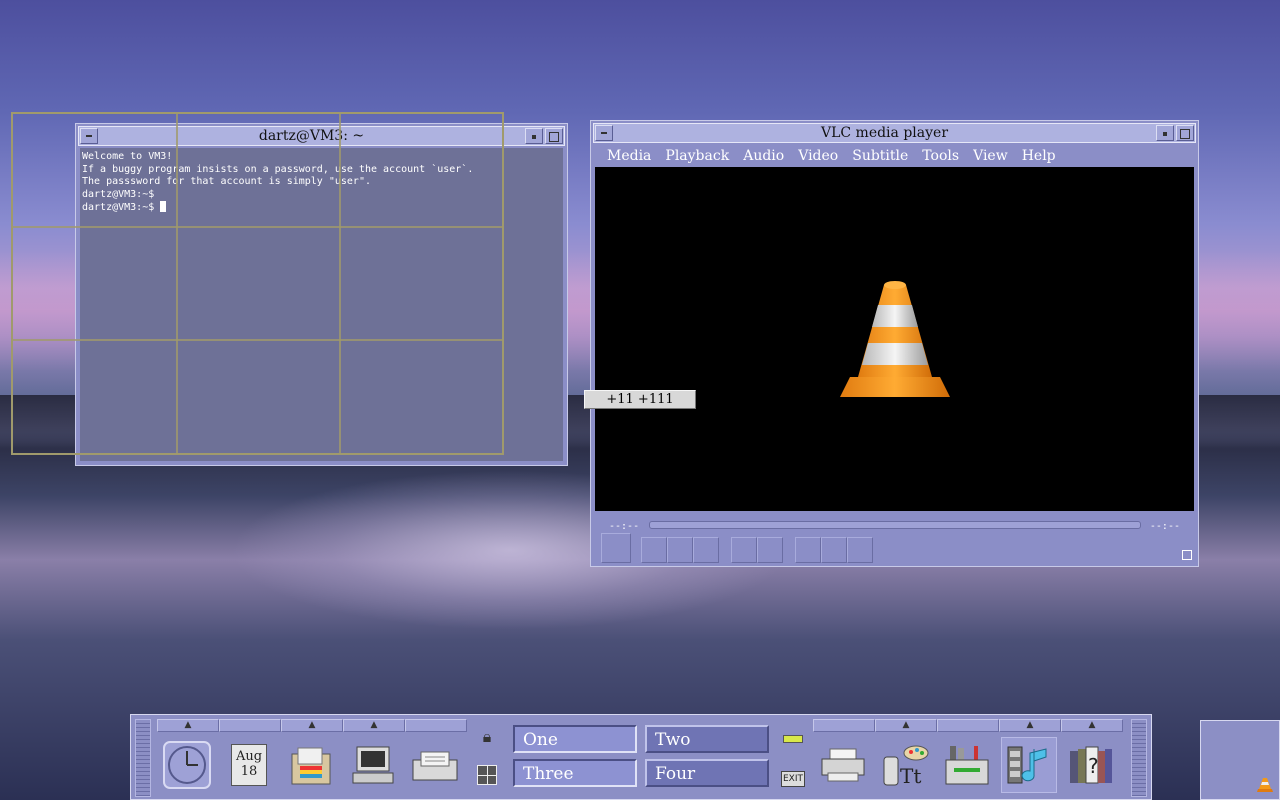  Describe the element at coordinates (940, 156) in the screenshot. I see `menu-tools: Tools` at that location.